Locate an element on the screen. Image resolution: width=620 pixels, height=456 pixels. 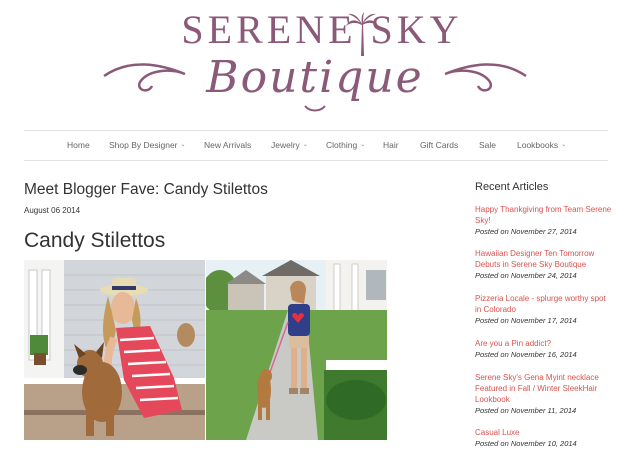
nav-item-gift-cards: Gift Cards is located at coordinates (439, 145).